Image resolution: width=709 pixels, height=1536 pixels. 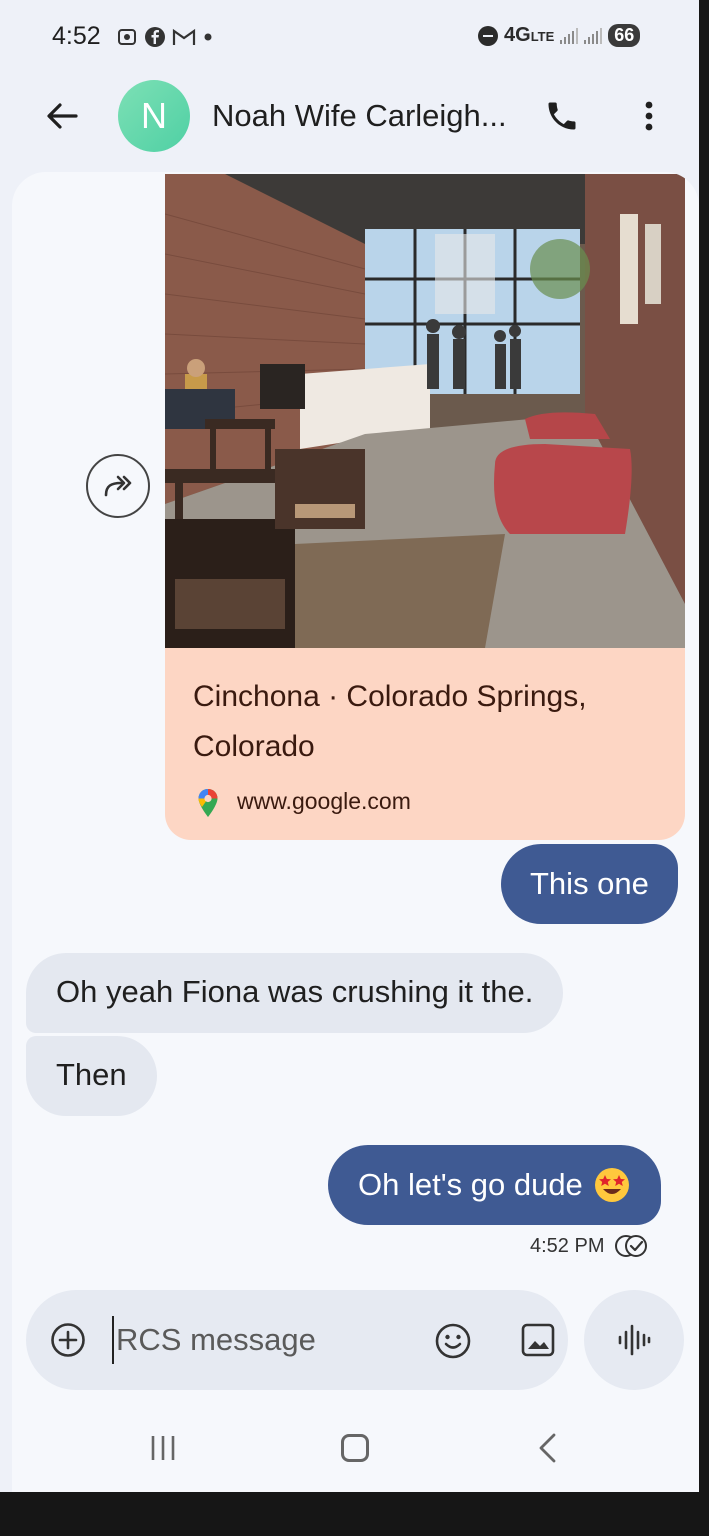 What do you see at coordinates (704, 746) in the screenshot?
I see `screen-edge` at bounding box center [704, 746].